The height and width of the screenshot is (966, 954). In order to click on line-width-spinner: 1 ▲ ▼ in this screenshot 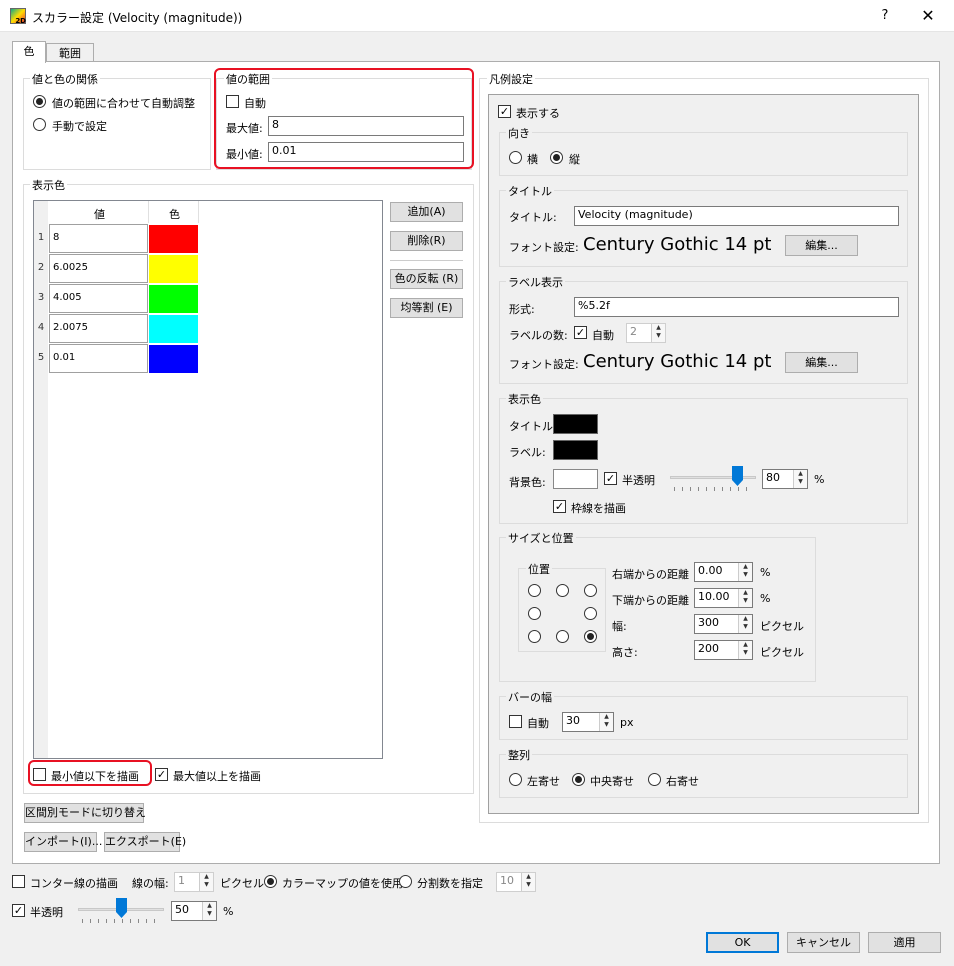, I will do `click(194, 882)`.